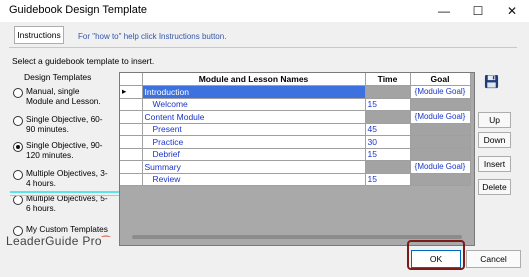 Image resolution: width=529 pixels, height=277 pixels. Describe the element at coordinates (263, 47) in the screenshot. I see `divider` at that location.